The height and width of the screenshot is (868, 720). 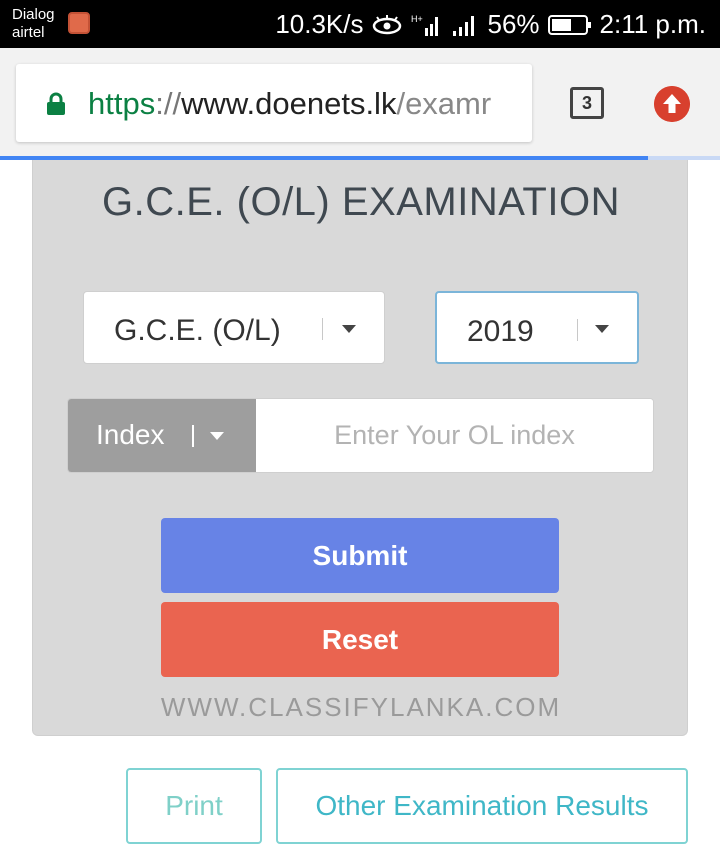 I want to click on status-bar: Dialog airtel 10.3K/s H+ 56% 2:11 p.m., so click(x=360, y=24).